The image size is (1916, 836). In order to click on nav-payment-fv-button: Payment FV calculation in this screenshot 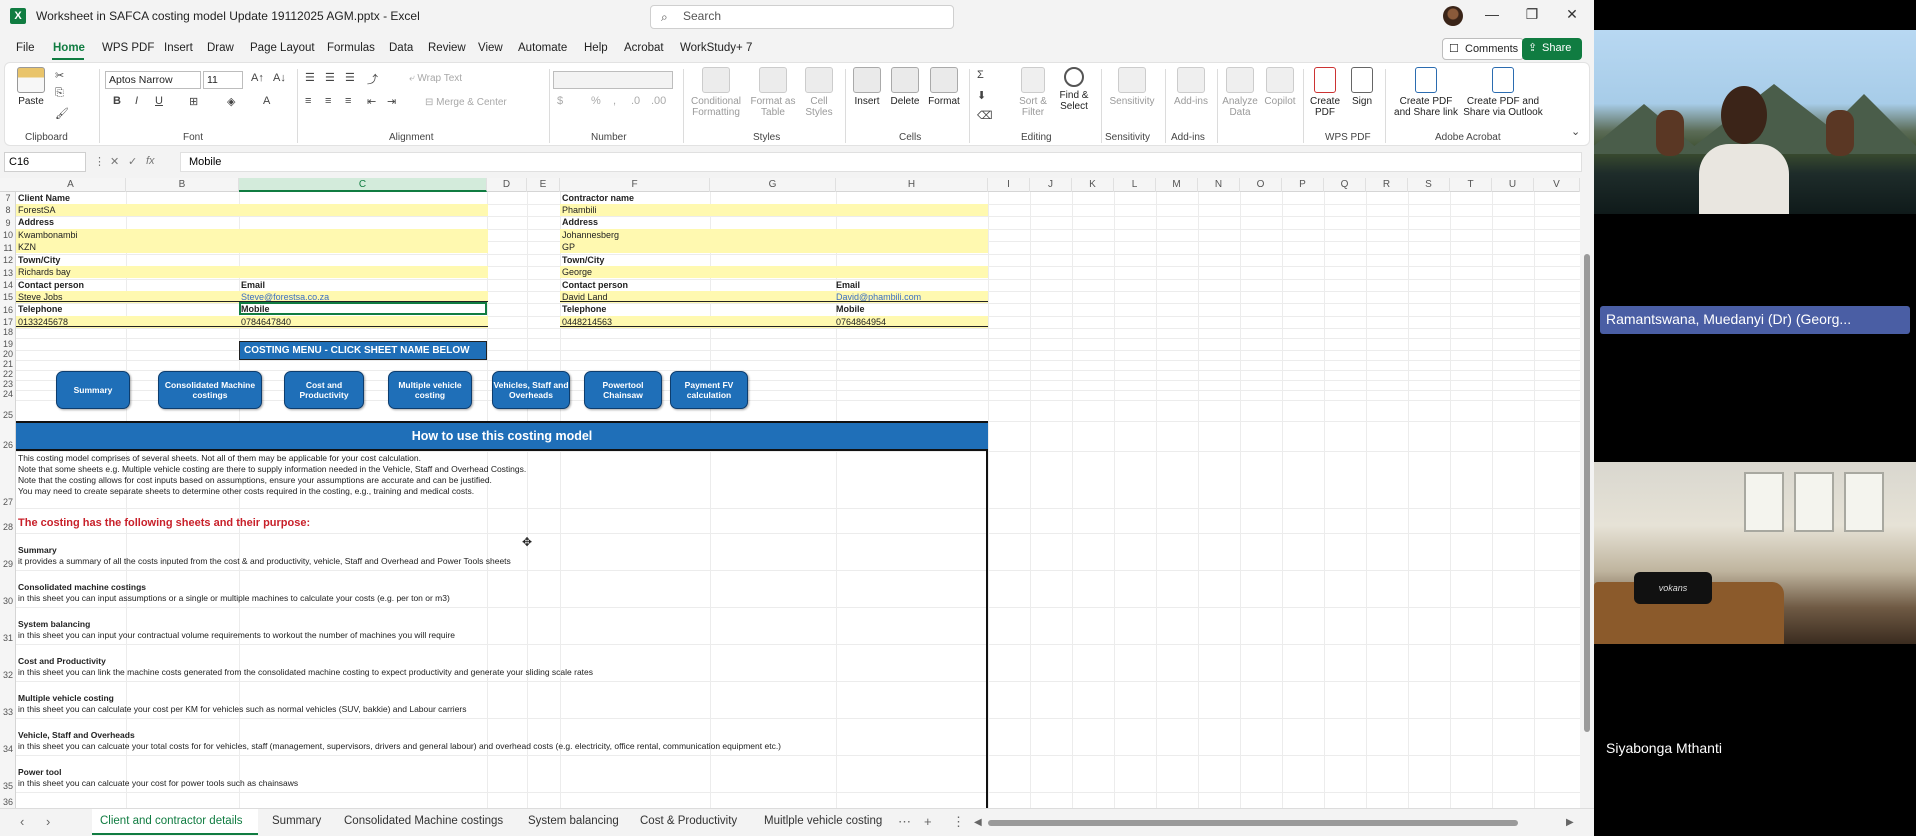, I will do `click(709, 390)`.